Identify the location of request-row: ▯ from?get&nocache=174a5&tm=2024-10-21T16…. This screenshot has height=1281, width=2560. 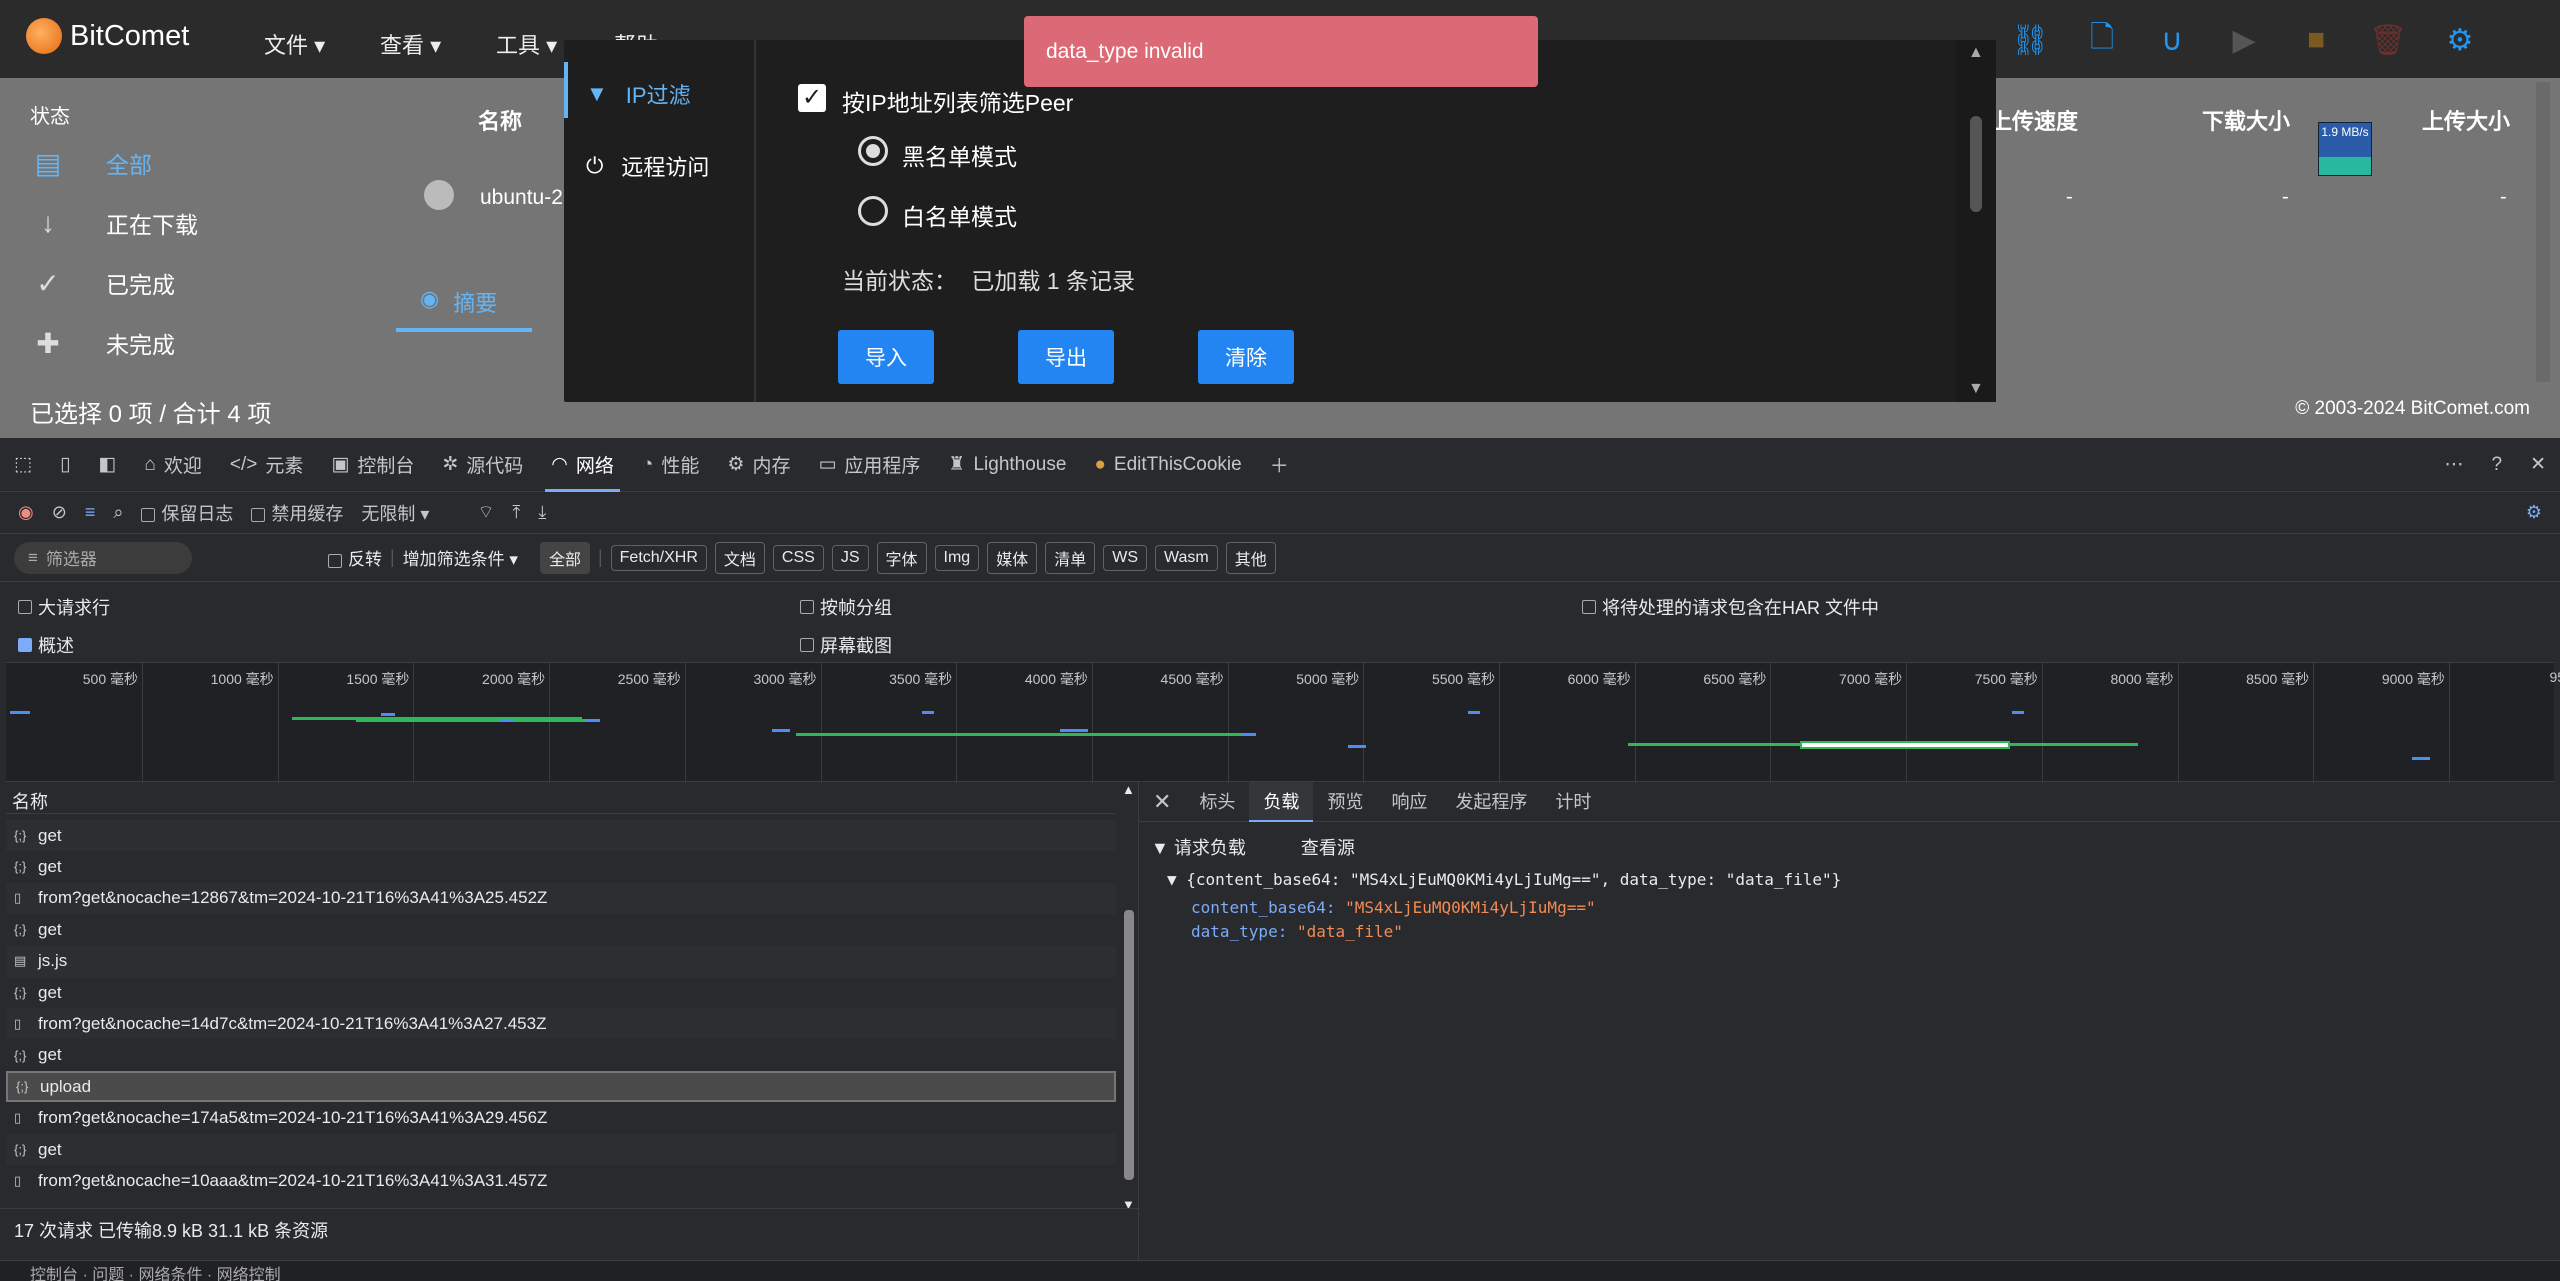
(561, 1118).